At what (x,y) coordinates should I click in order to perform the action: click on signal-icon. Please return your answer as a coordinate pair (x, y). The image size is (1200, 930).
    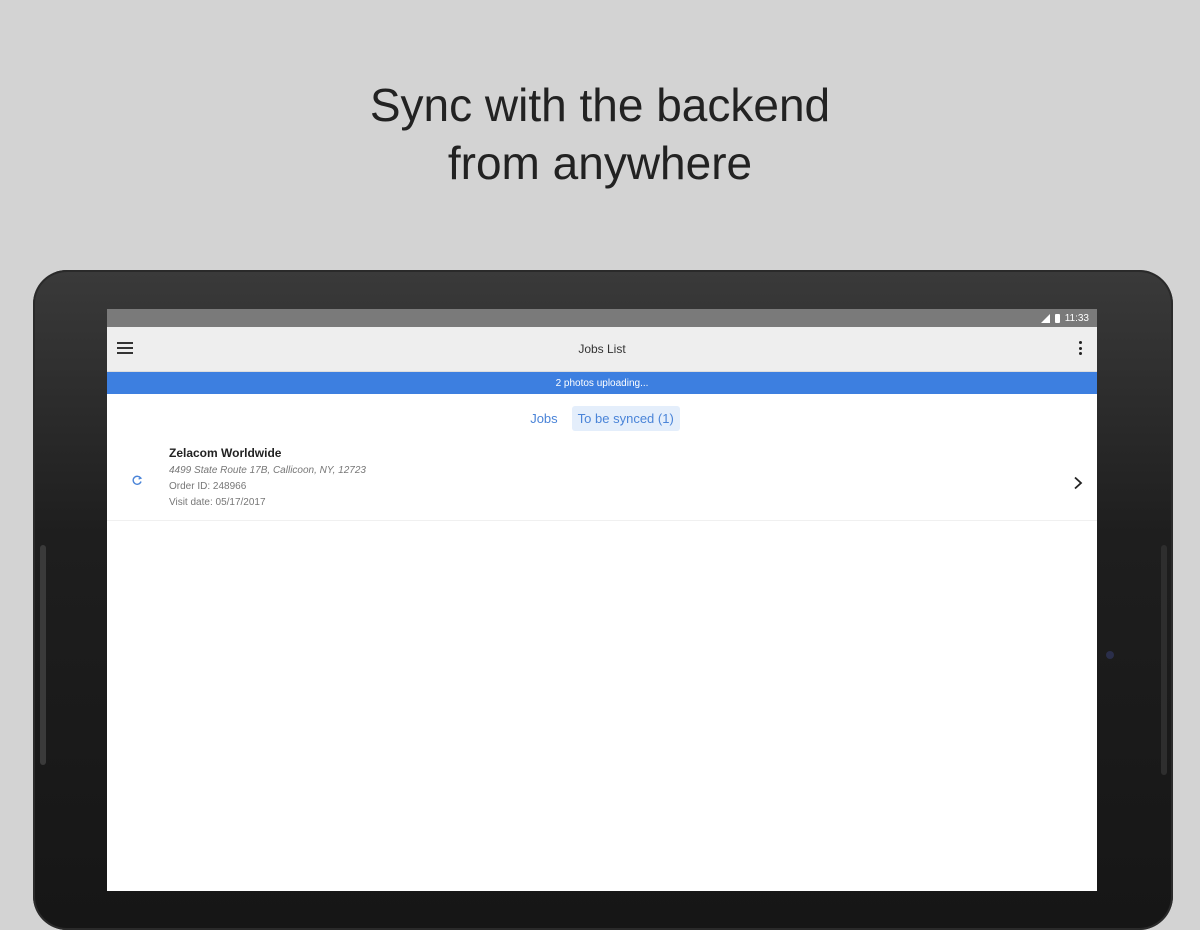
    Looking at the image, I should click on (1045, 318).